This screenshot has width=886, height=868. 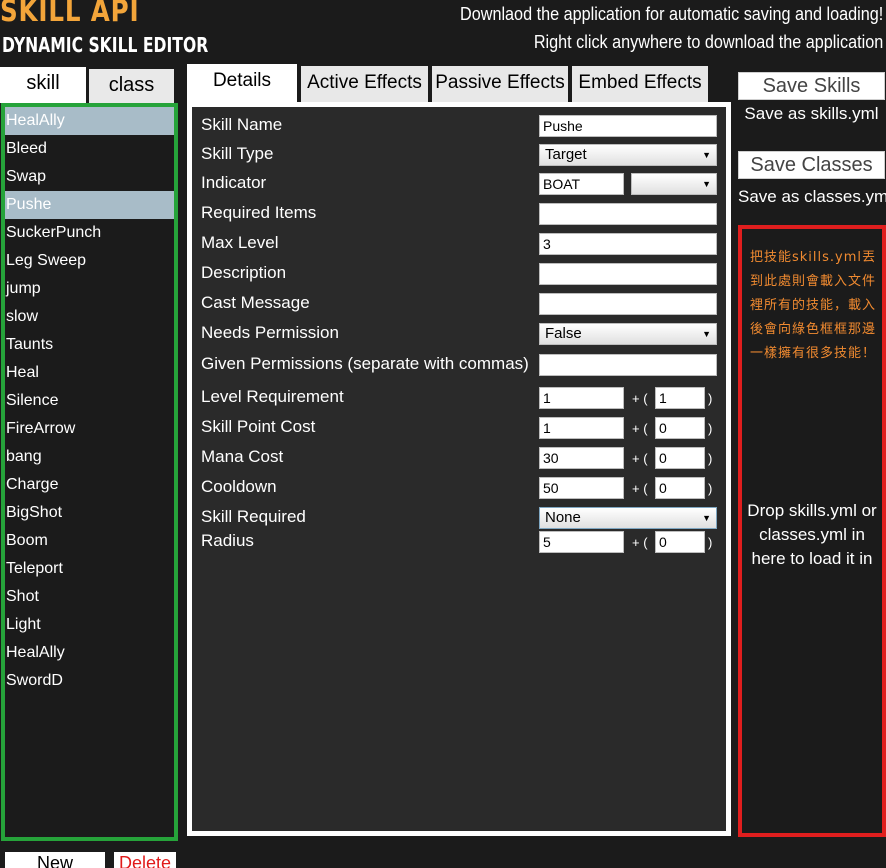 I want to click on needs-permission-select: False ▼, so click(x=628, y=334).